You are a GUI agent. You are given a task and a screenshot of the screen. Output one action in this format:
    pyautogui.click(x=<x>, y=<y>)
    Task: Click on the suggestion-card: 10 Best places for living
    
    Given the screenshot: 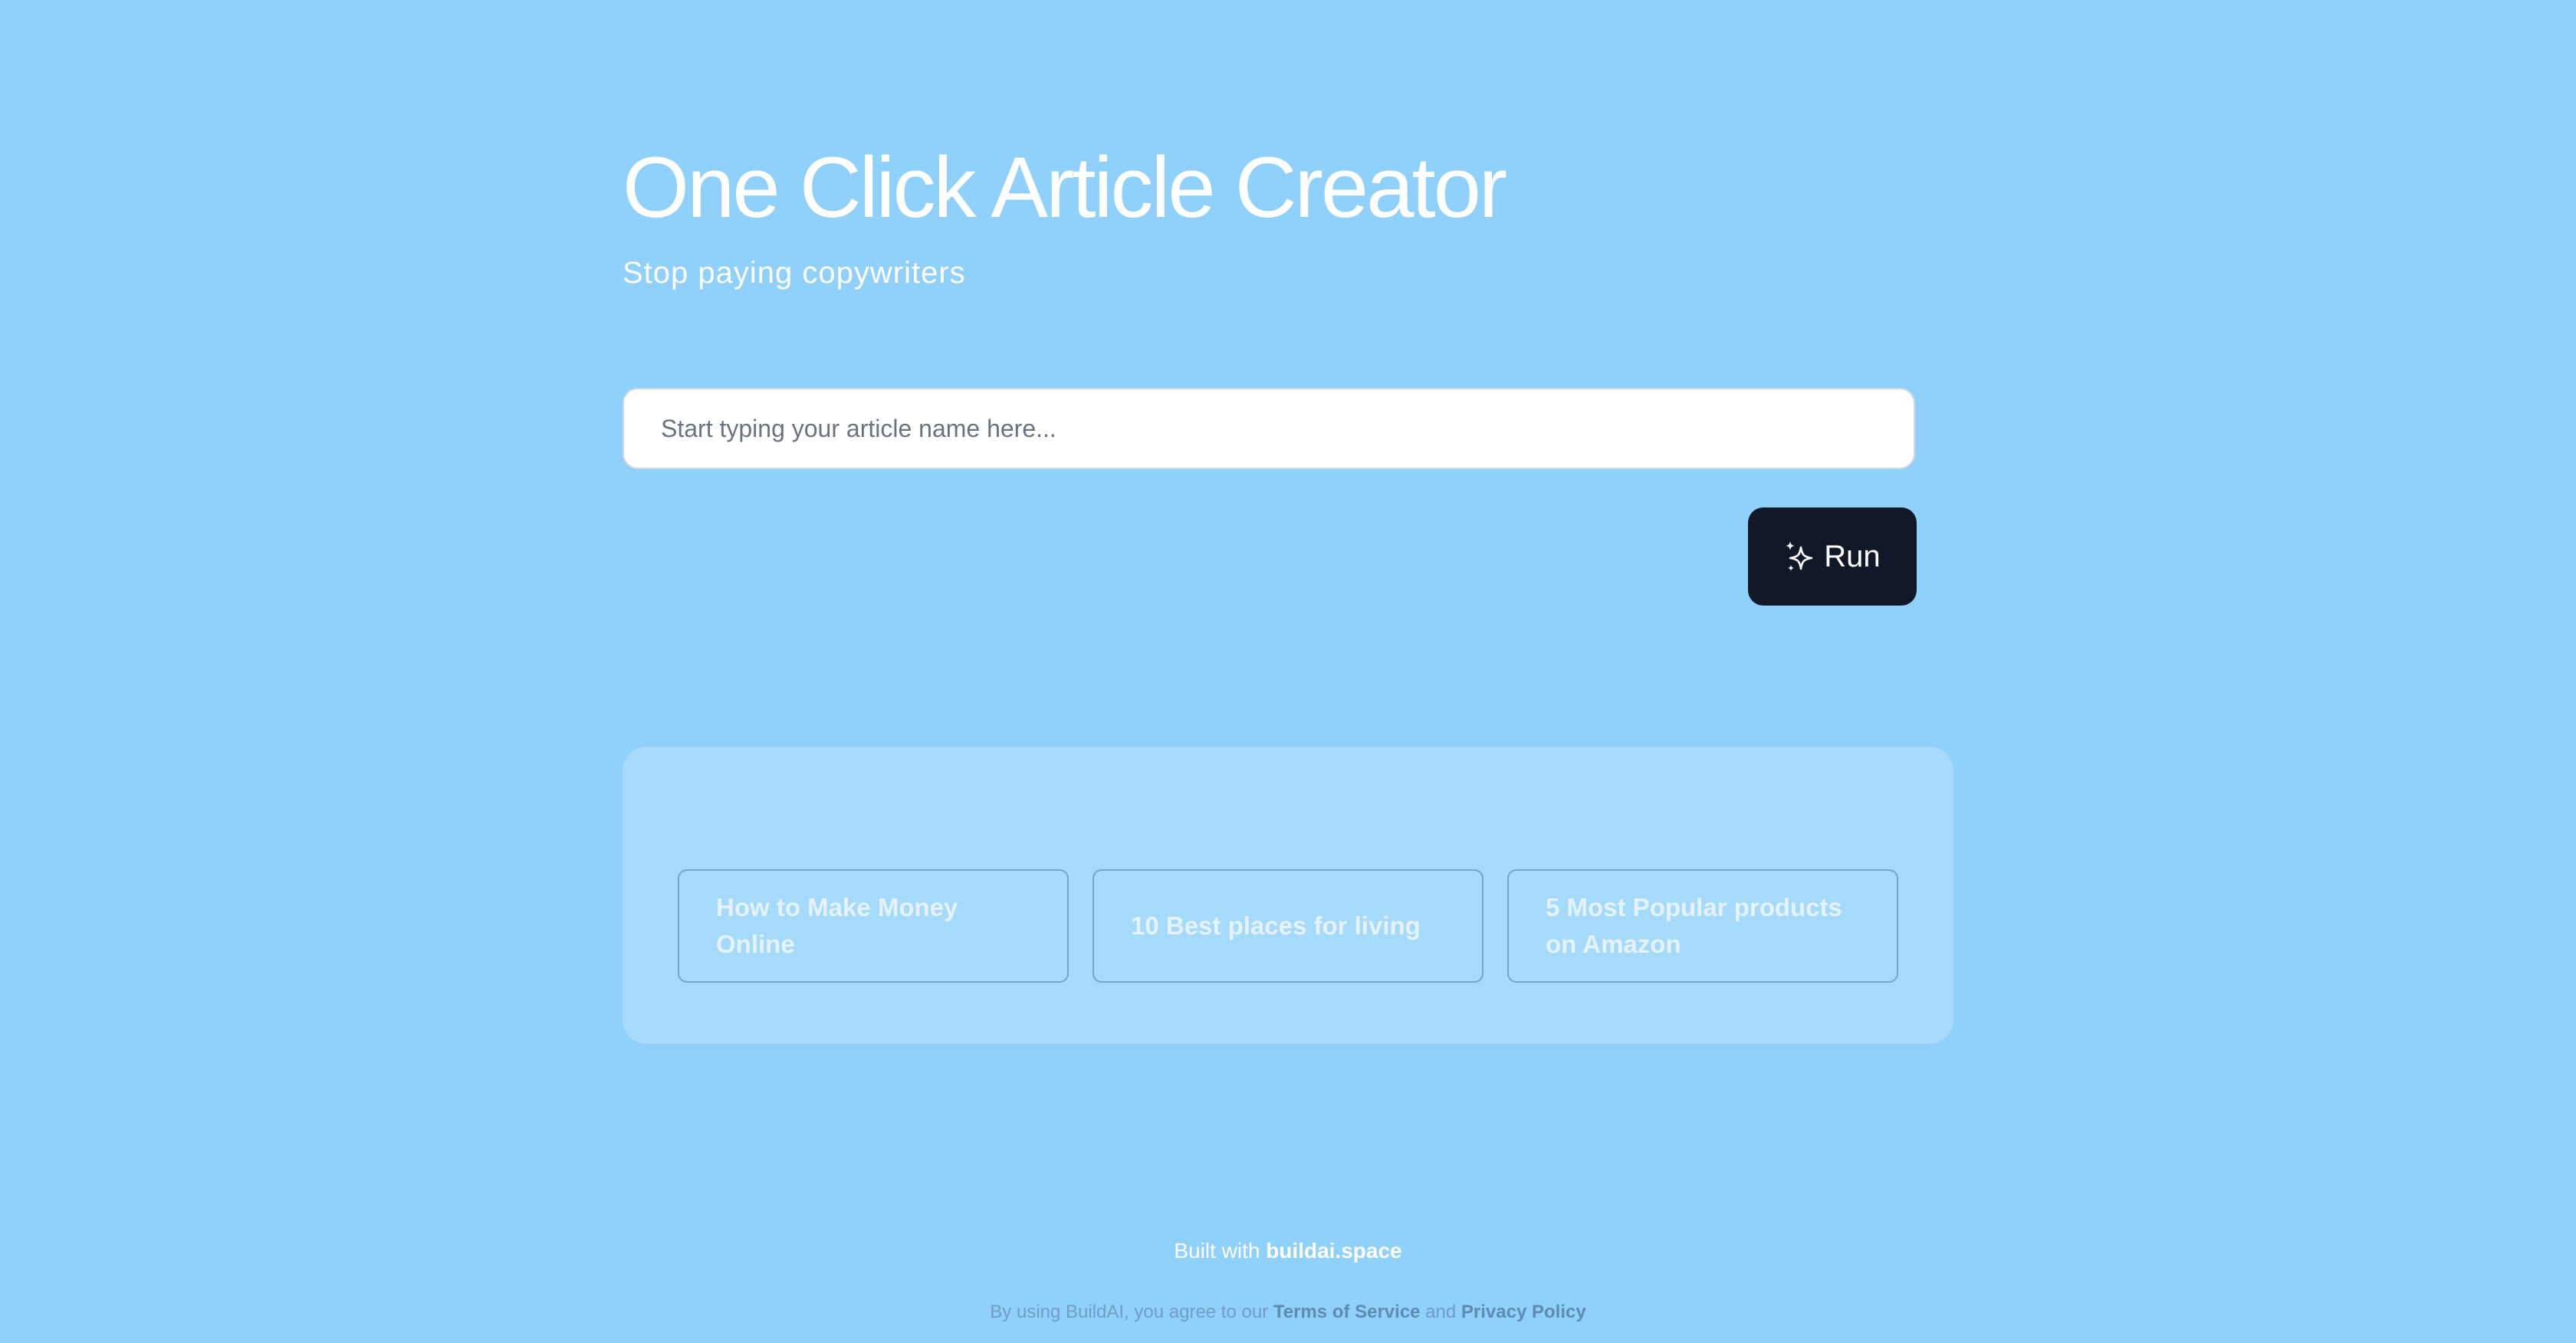 What is the action you would take?
    pyautogui.click(x=1288, y=926)
    